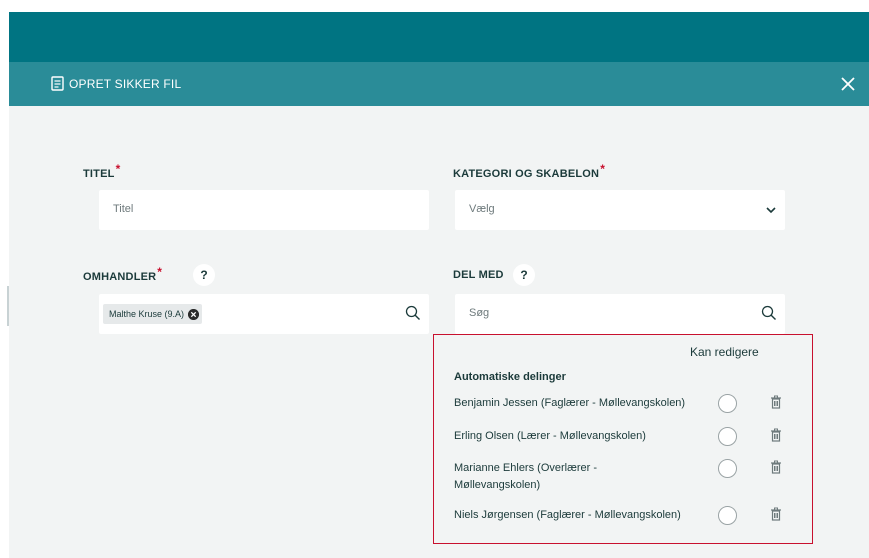 The image size is (869, 558). Describe the element at coordinates (439, 37) in the screenshot. I see `app-top-bar` at that location.